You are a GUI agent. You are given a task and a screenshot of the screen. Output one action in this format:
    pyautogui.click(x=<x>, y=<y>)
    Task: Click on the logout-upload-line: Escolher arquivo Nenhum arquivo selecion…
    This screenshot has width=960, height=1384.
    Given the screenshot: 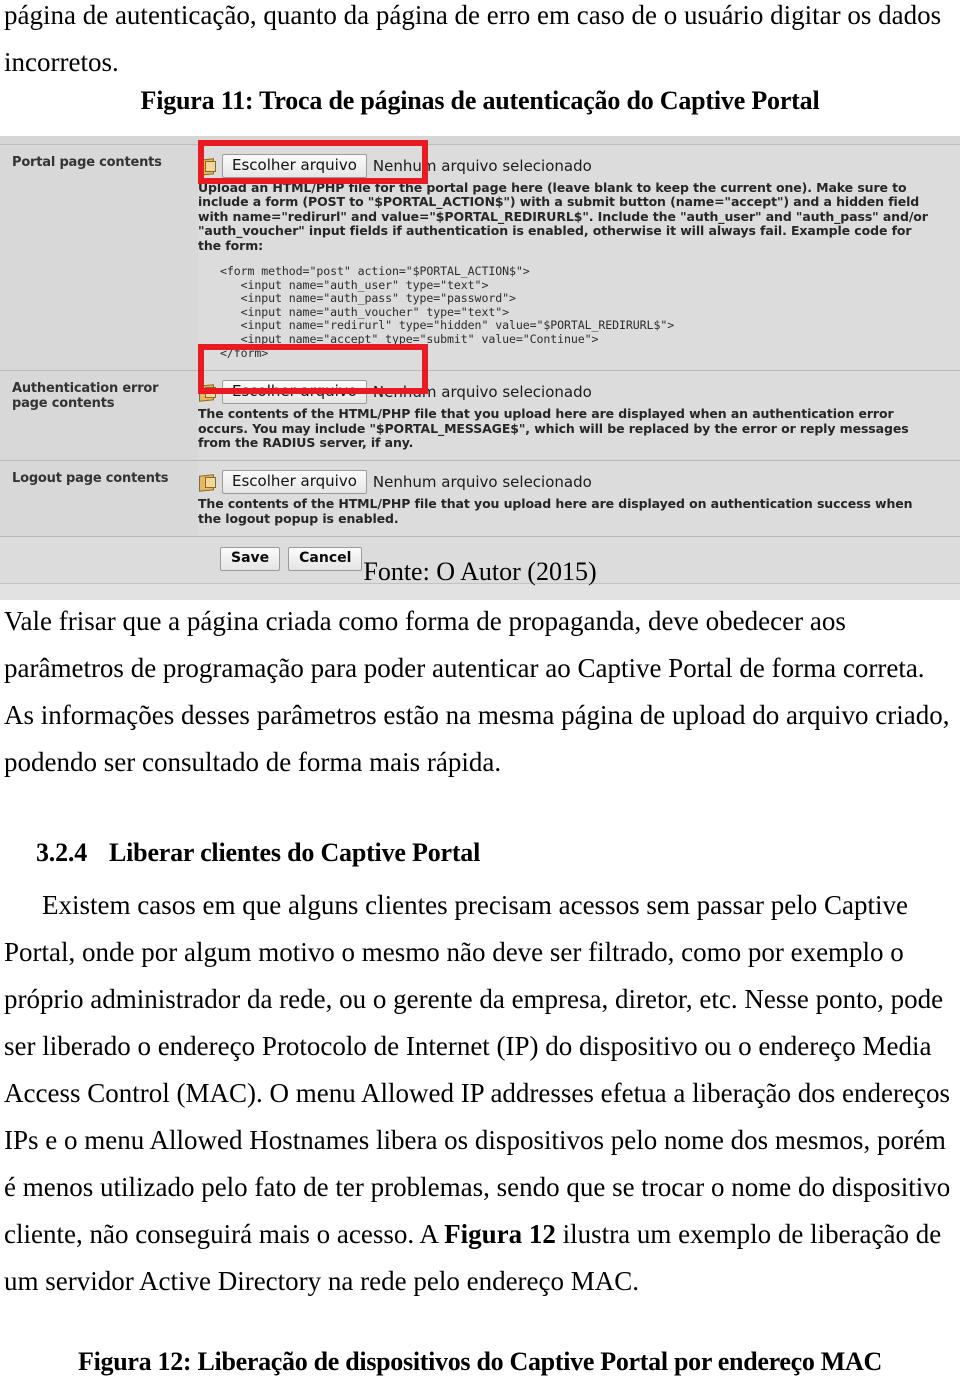 What is the action you would take?
    pyautogui.click(x=572, y=482)
    